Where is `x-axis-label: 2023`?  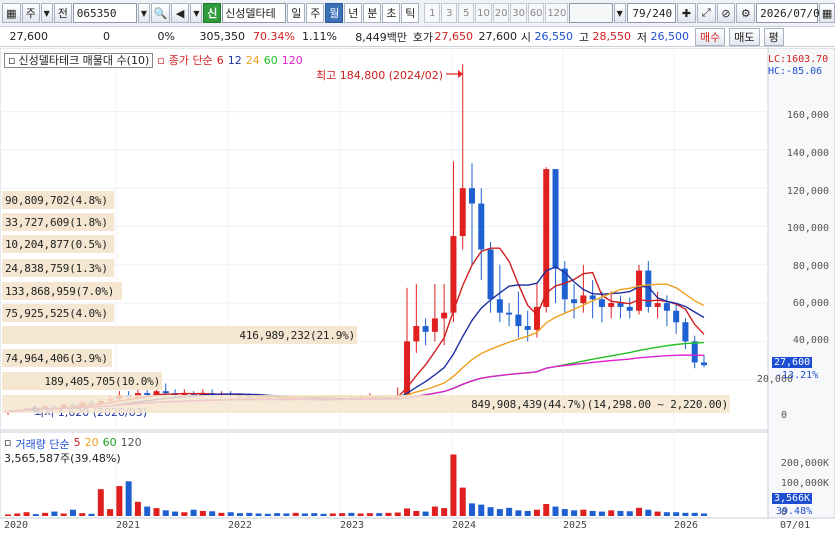
x-axis-label: 2023 is located at coordinates (352, 525).